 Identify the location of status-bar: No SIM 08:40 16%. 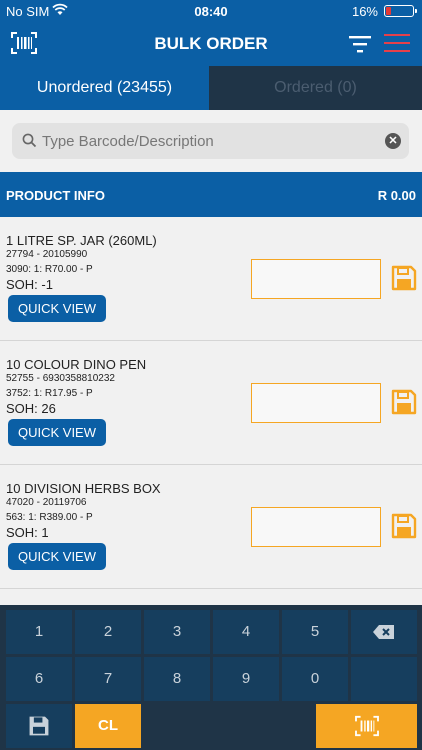
(211, 11).